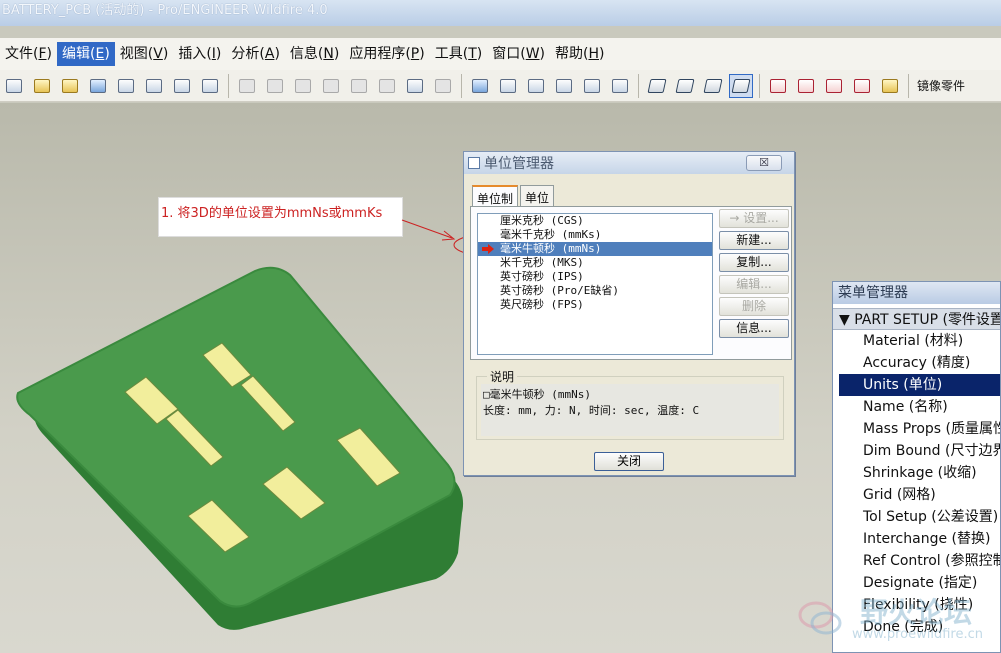  Describe the element at coordinates (685, 86) in the screenshot. I see `hidden-line-icon` at that location.